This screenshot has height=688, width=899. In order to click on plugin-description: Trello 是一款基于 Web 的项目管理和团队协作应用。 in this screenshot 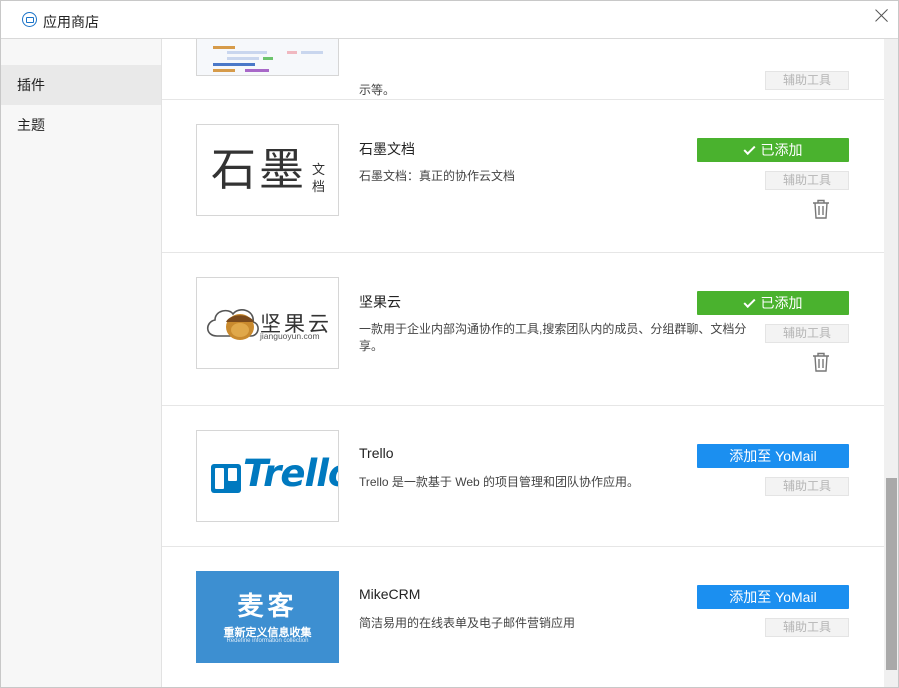, I will do `click(499, 482)`.